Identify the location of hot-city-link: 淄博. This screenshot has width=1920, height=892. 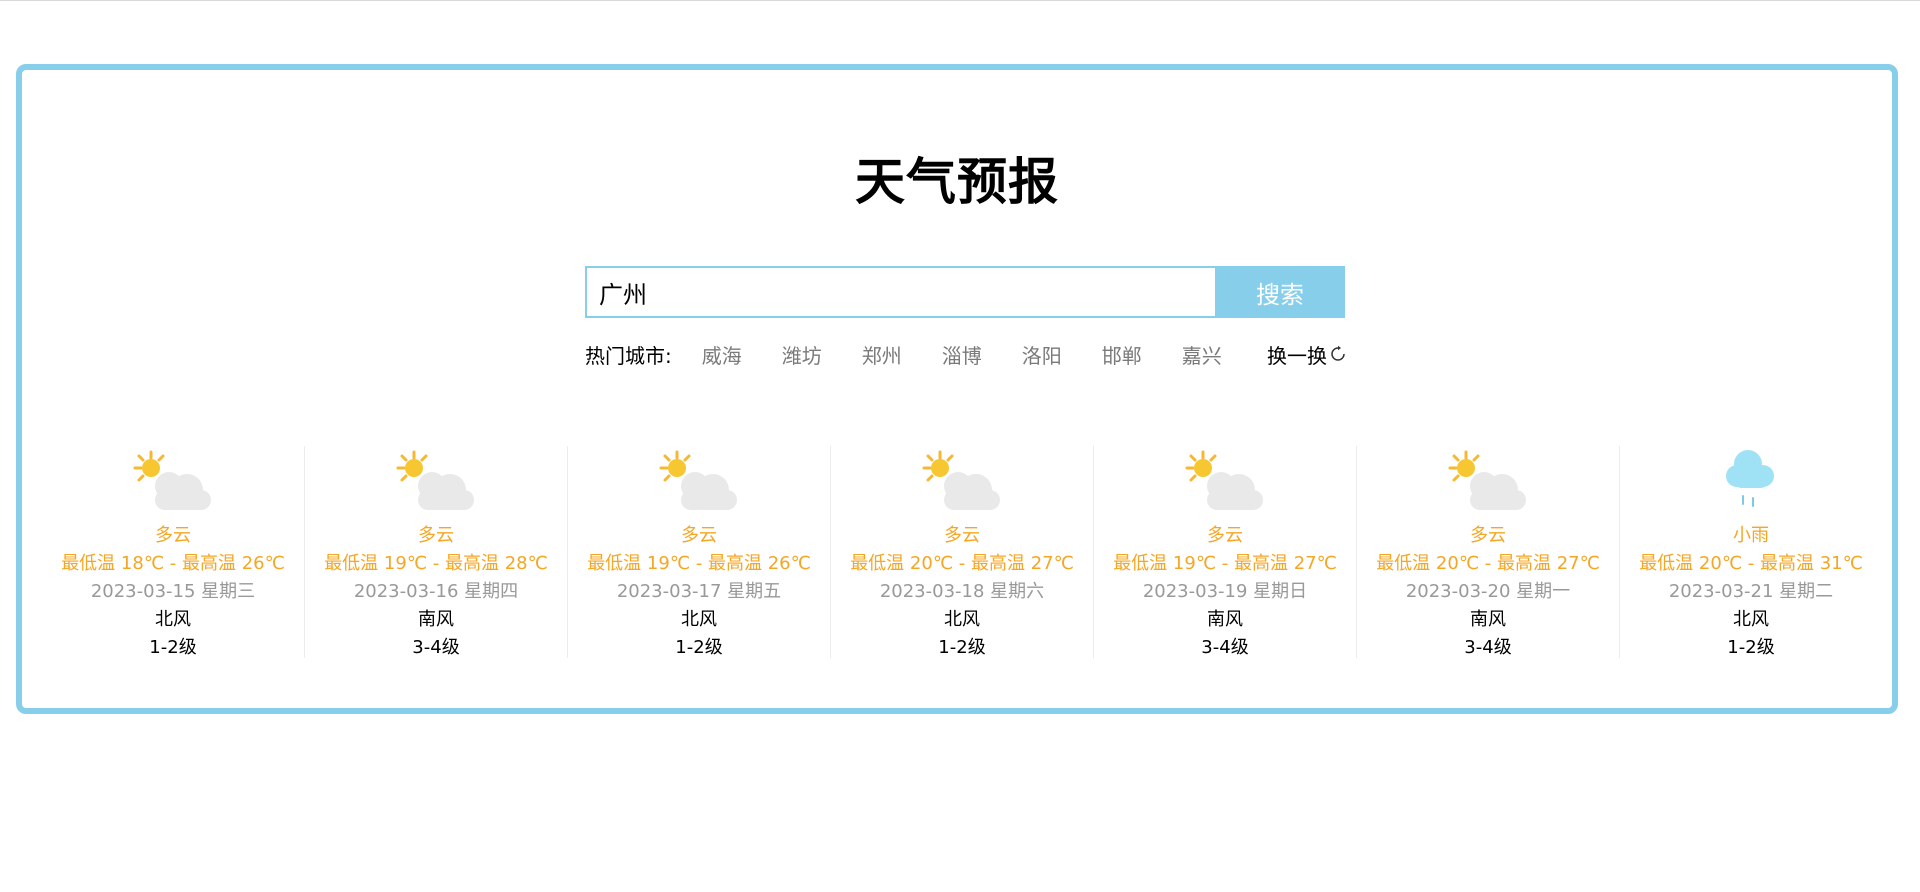
(962, 354).